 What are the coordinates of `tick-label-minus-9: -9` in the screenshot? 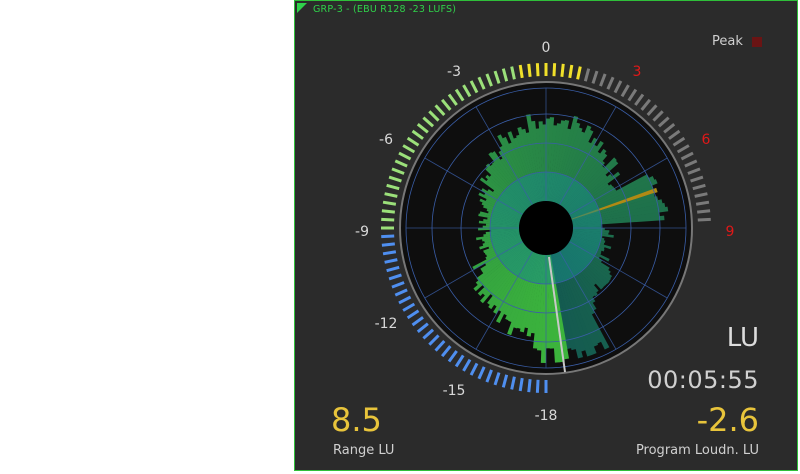 It's located at (362, 232).